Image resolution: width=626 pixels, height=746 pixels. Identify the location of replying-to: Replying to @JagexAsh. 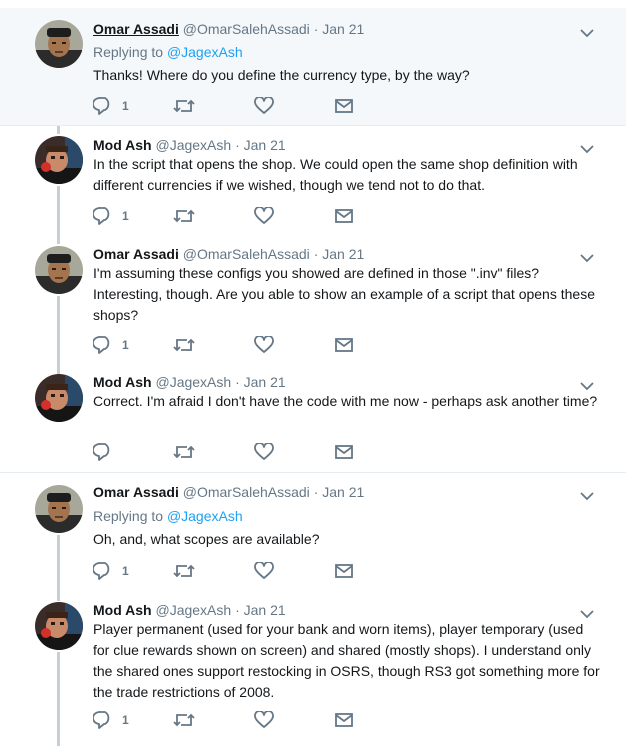
(168, 516).